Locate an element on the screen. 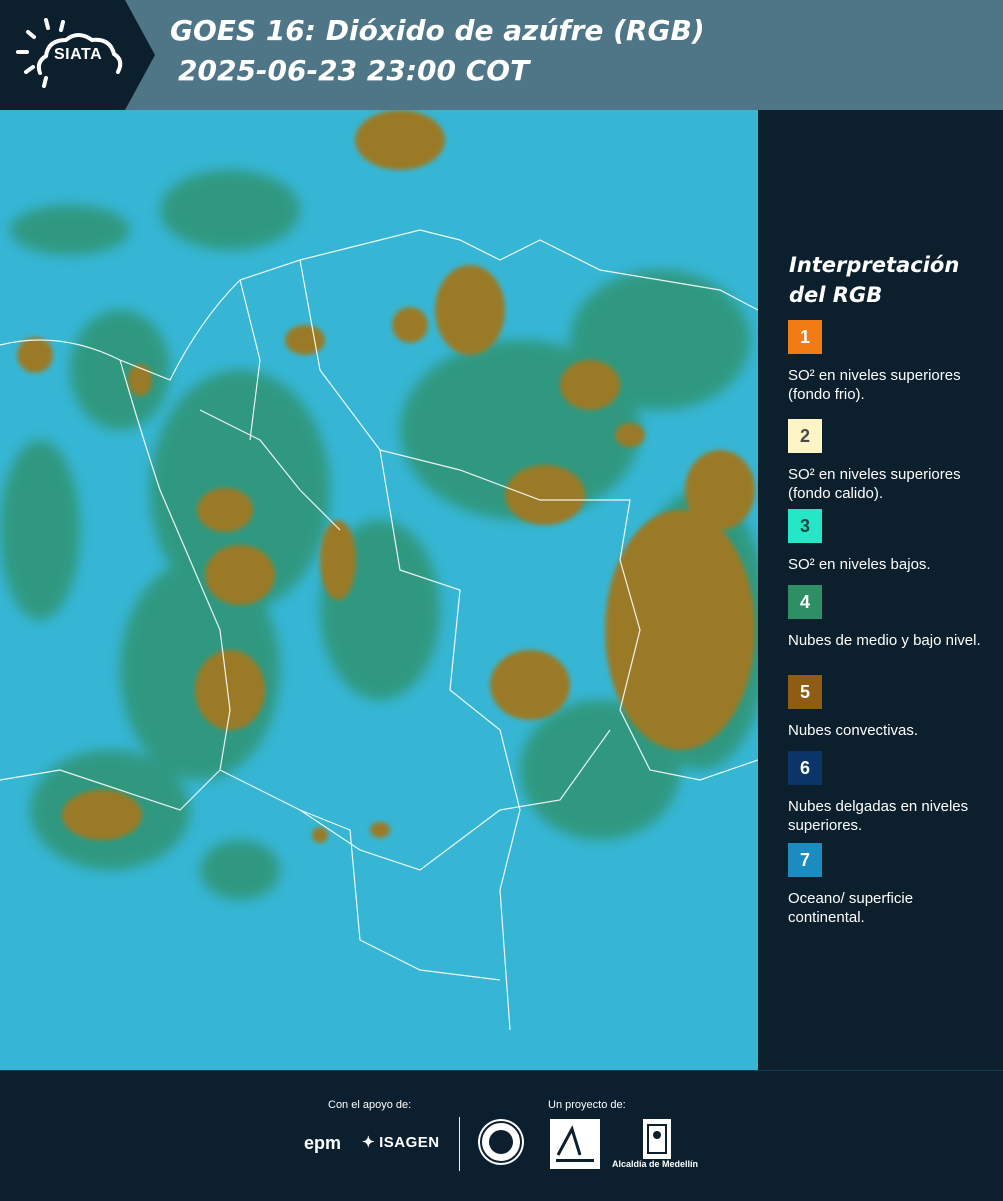 The image size is (1003, 1201). legend-label: Nubes delgadas en niveles superiores. is located at coordinates (878, 816).